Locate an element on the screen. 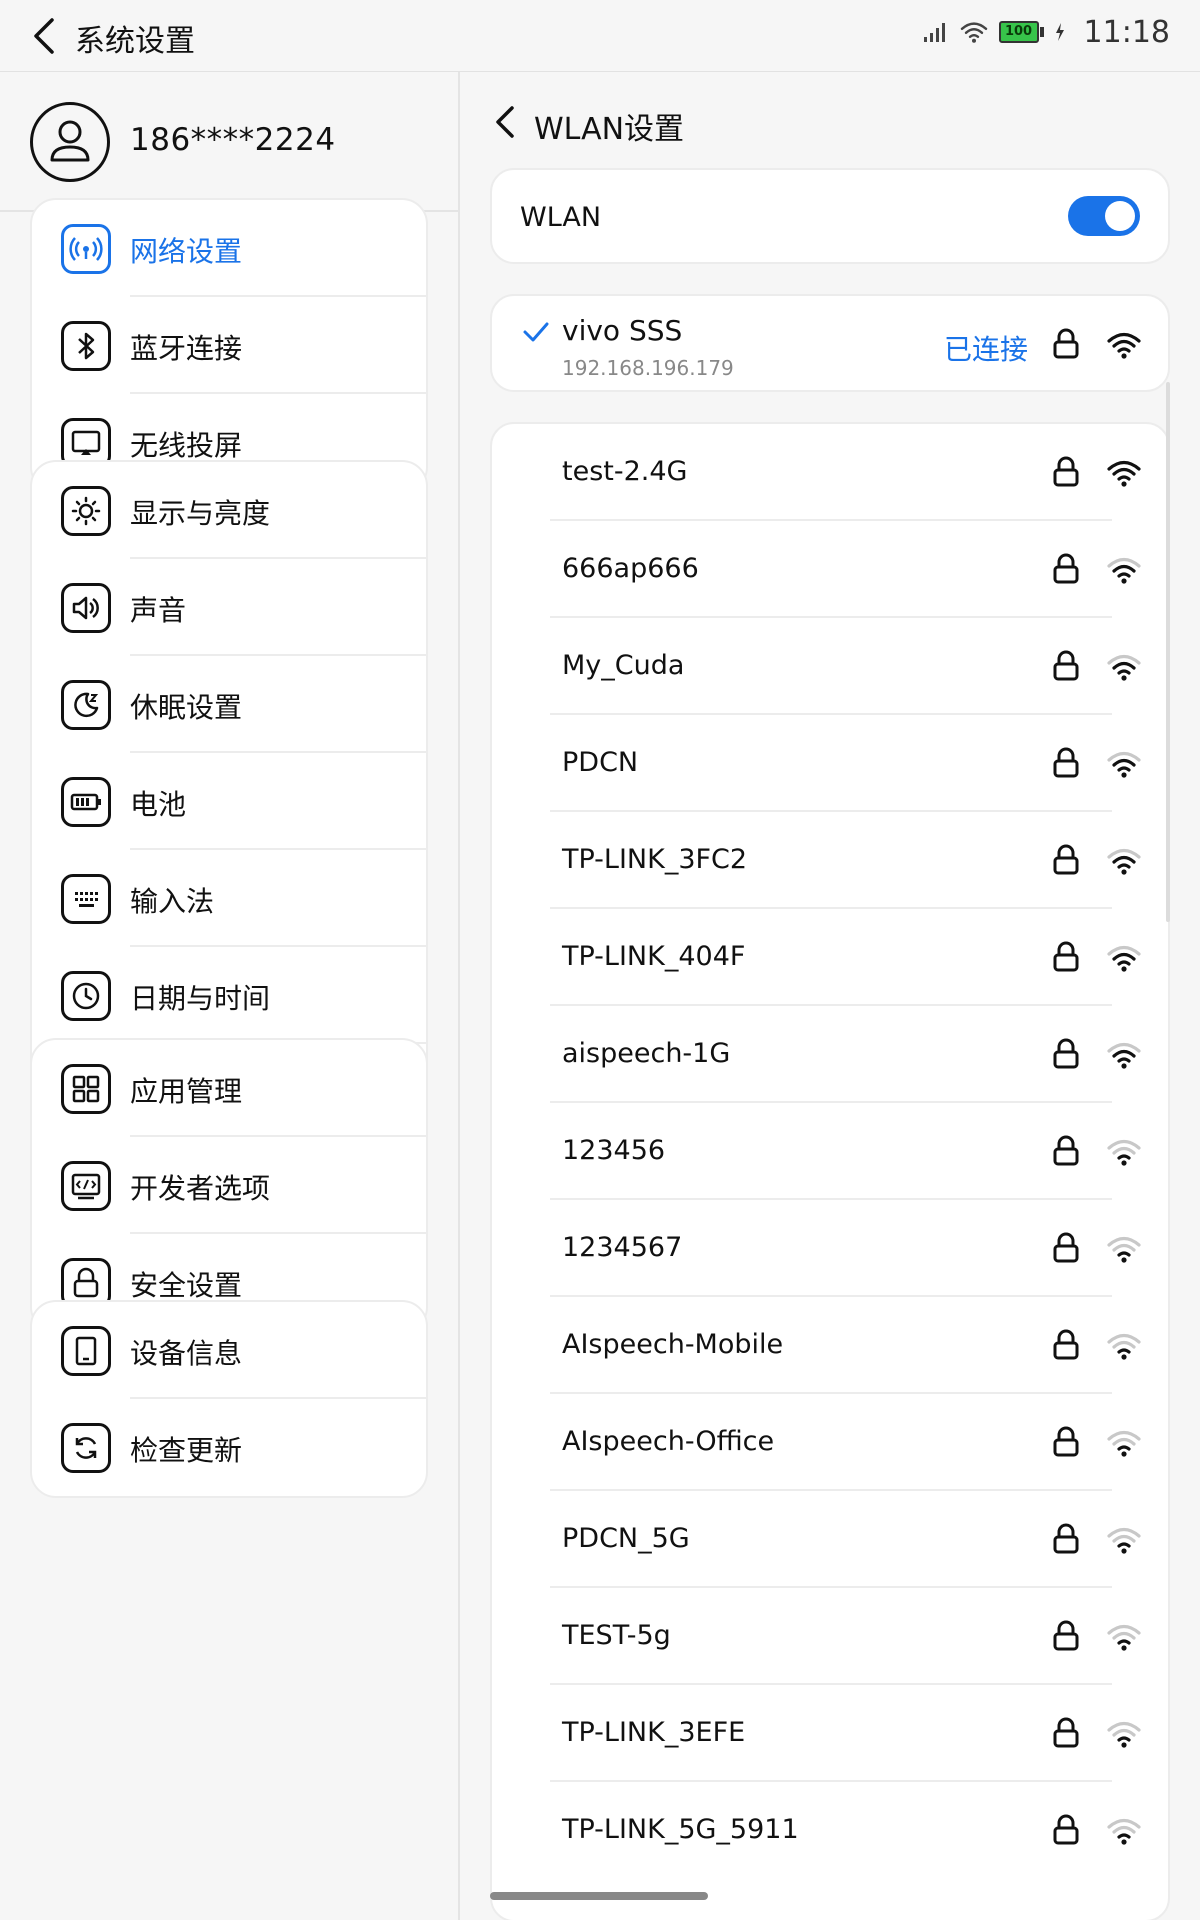 The width and height of the screenshot is (1200, 1920). network-row: TP-LINK_404F is located at coordinates (830, 957).